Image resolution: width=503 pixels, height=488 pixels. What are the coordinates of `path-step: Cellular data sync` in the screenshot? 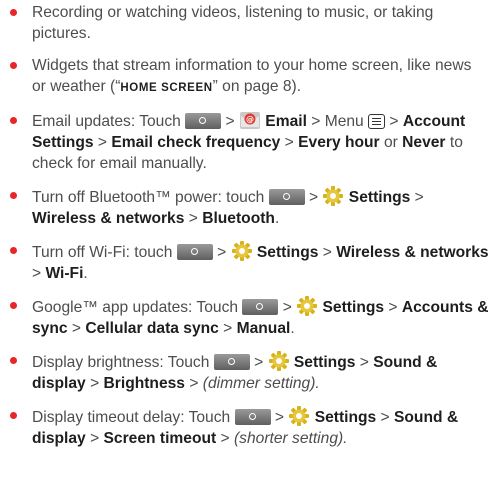 It's located at (152, 328).